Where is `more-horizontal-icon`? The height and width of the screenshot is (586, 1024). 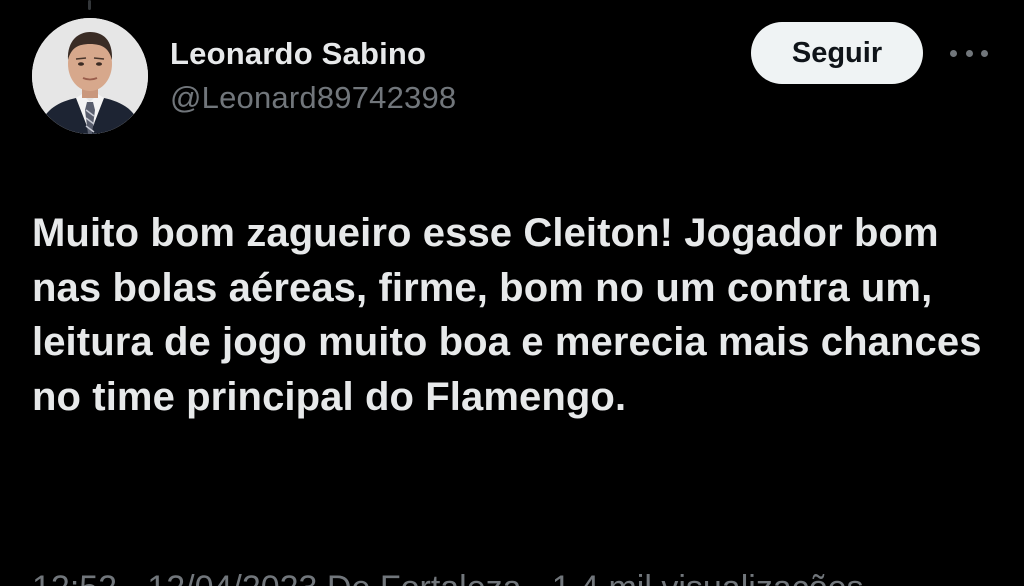
more-horizontal-icon is located at coordinates (969, 53).